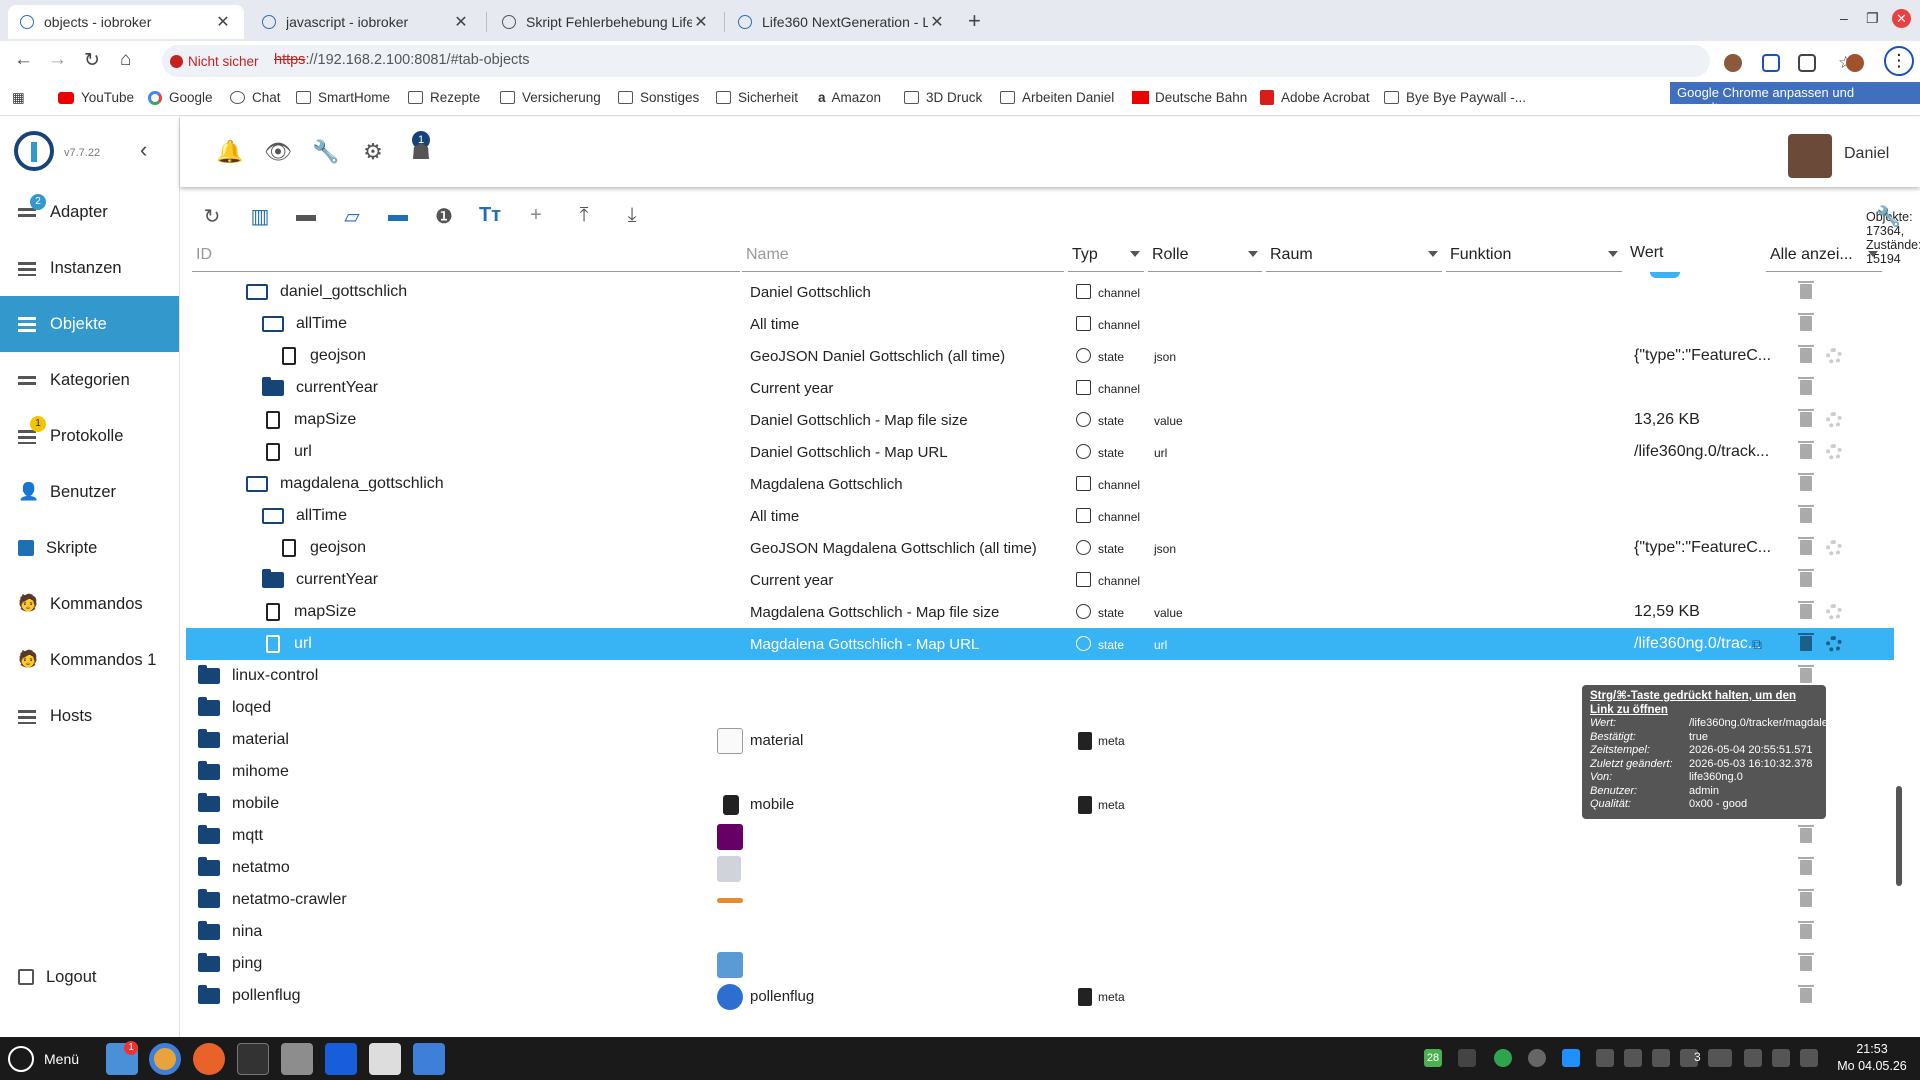 The image size is (1920, 1080). I want to click on table-row: netatmo-crawler, so click(1040, 900).